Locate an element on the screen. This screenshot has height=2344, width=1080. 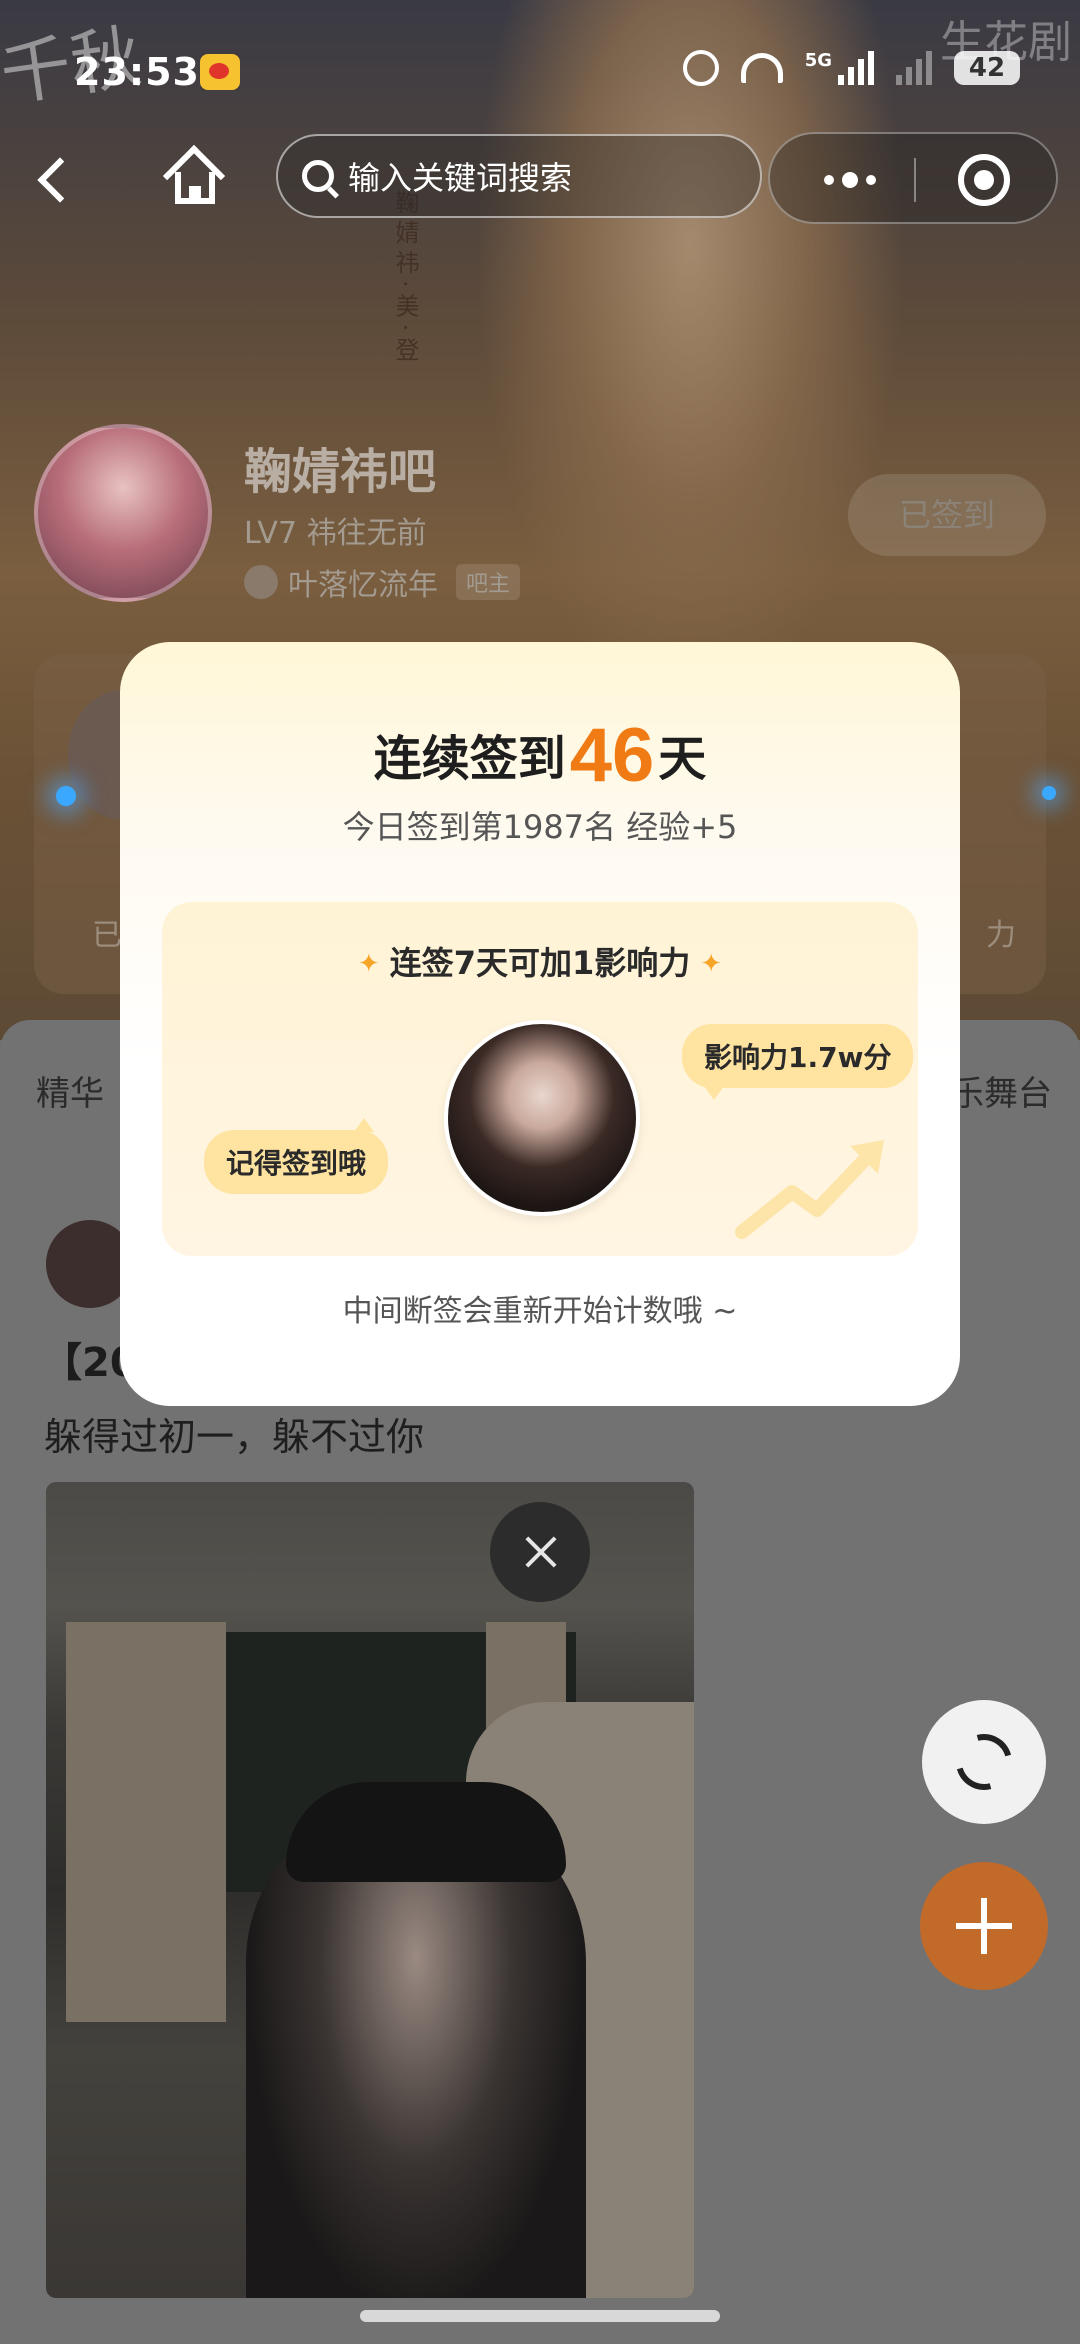
search-placeholder: 输入关键词搜索 is located at coordinates (460, 178).